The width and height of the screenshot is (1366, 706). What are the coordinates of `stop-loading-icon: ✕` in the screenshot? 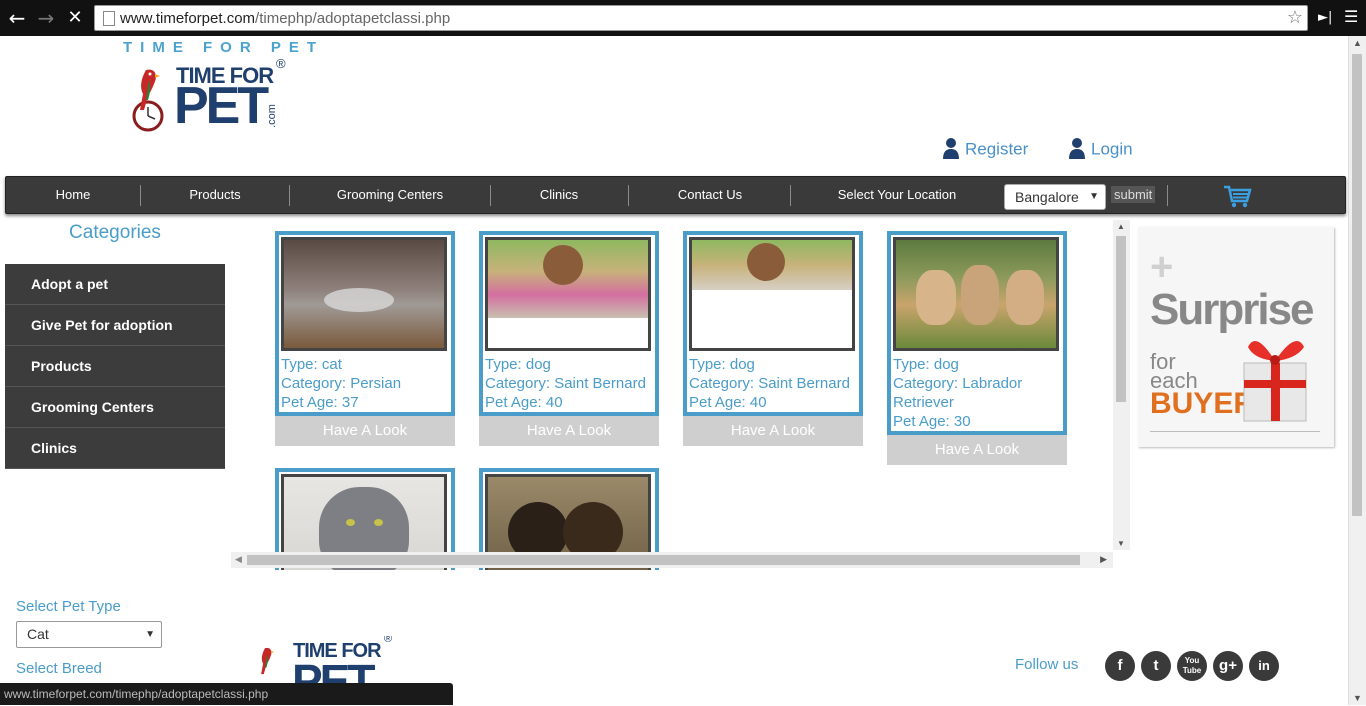 It's located at (75, 18).